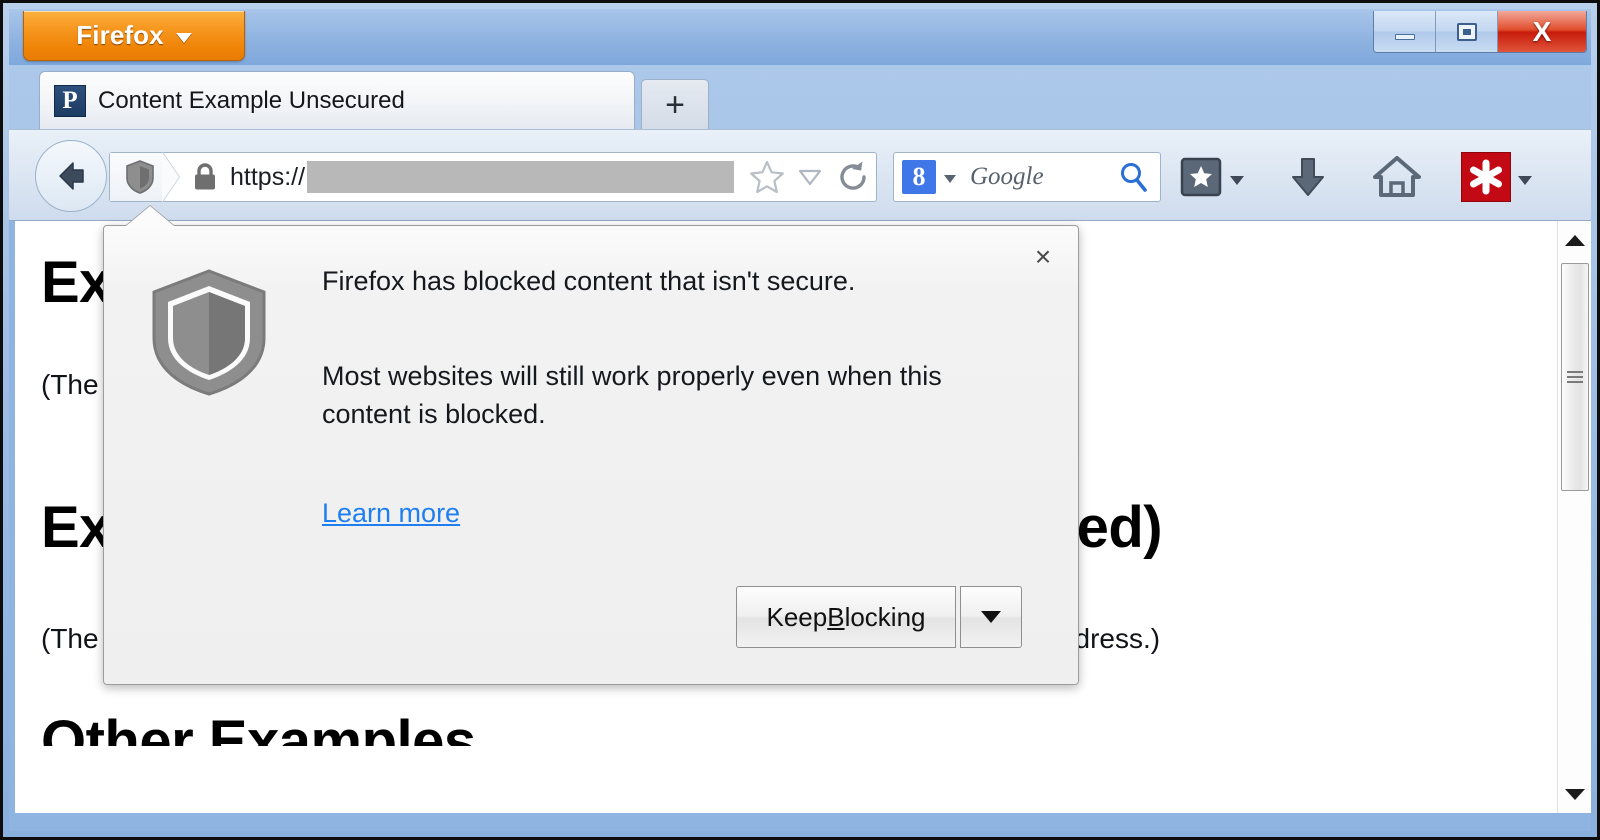 The width and height of the screenshot is (1600, 840). I want to click on scrollbar-grip, so click(1575, 377).